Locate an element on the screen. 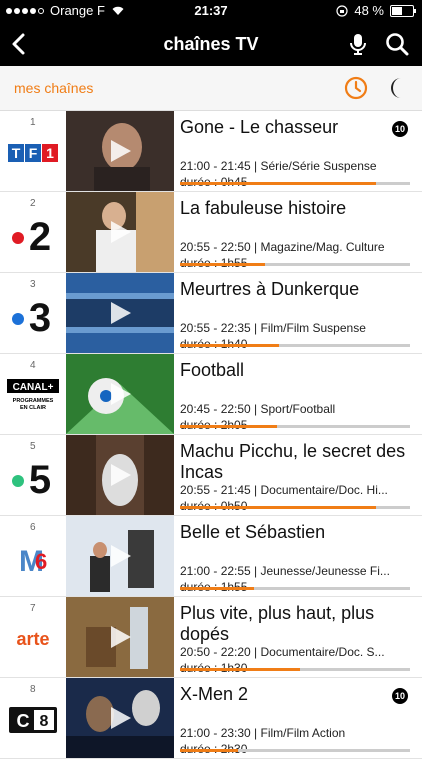 This screenshot has width=422, height=759. battery-percent: 48 % is located at coordinates (369, 10).